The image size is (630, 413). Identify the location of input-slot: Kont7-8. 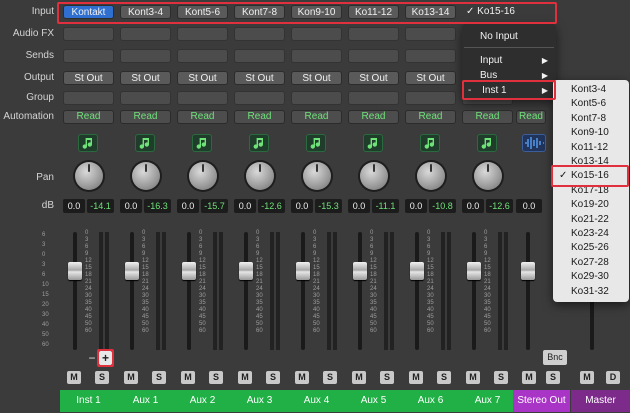
(259, 12).